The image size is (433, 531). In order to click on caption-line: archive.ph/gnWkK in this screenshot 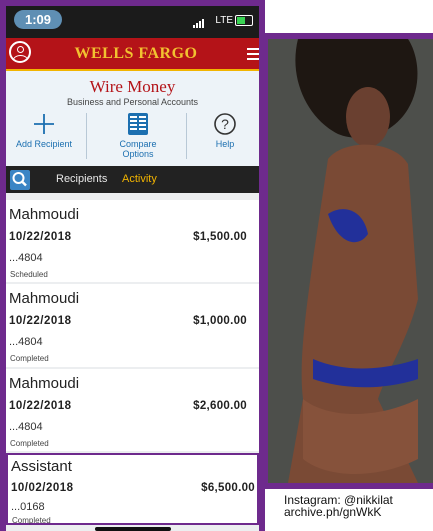, I will do `click(333, 512)`.